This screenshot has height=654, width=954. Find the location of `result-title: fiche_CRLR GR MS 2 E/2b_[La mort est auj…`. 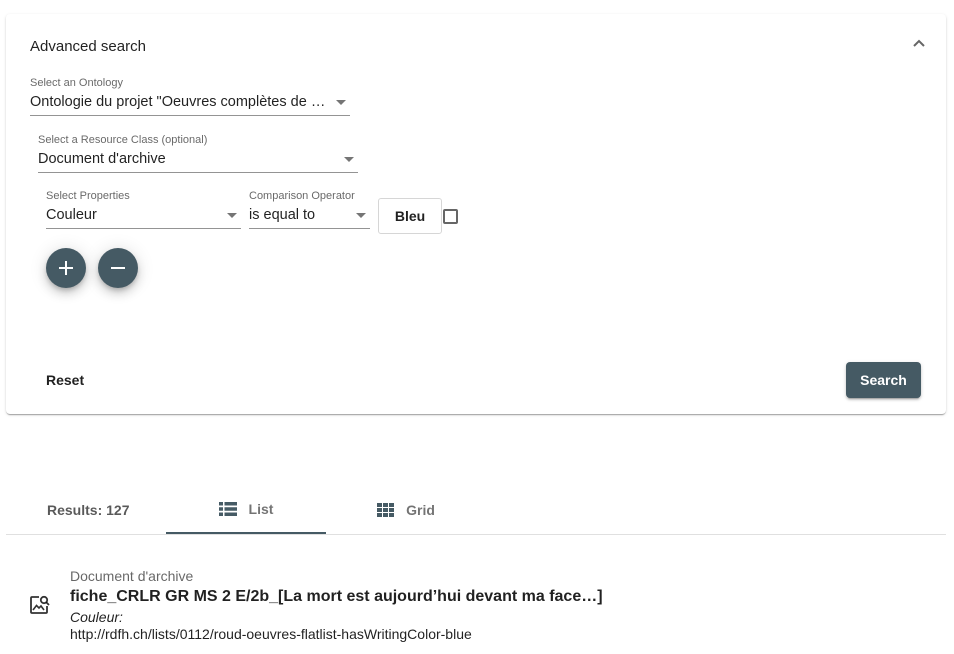

result-title: fiche_CRLR GR MS 2 E/2b_[La mort est auj… is located at coordinates (336, 596).